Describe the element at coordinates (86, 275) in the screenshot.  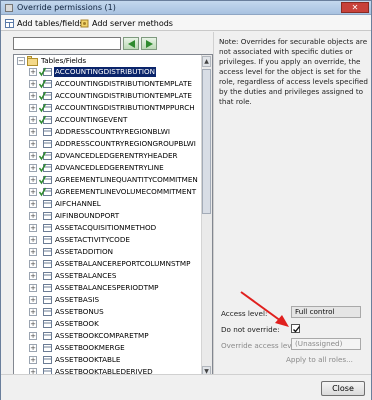
I see `tree-item-label: ASSETBALANCES` at that location.